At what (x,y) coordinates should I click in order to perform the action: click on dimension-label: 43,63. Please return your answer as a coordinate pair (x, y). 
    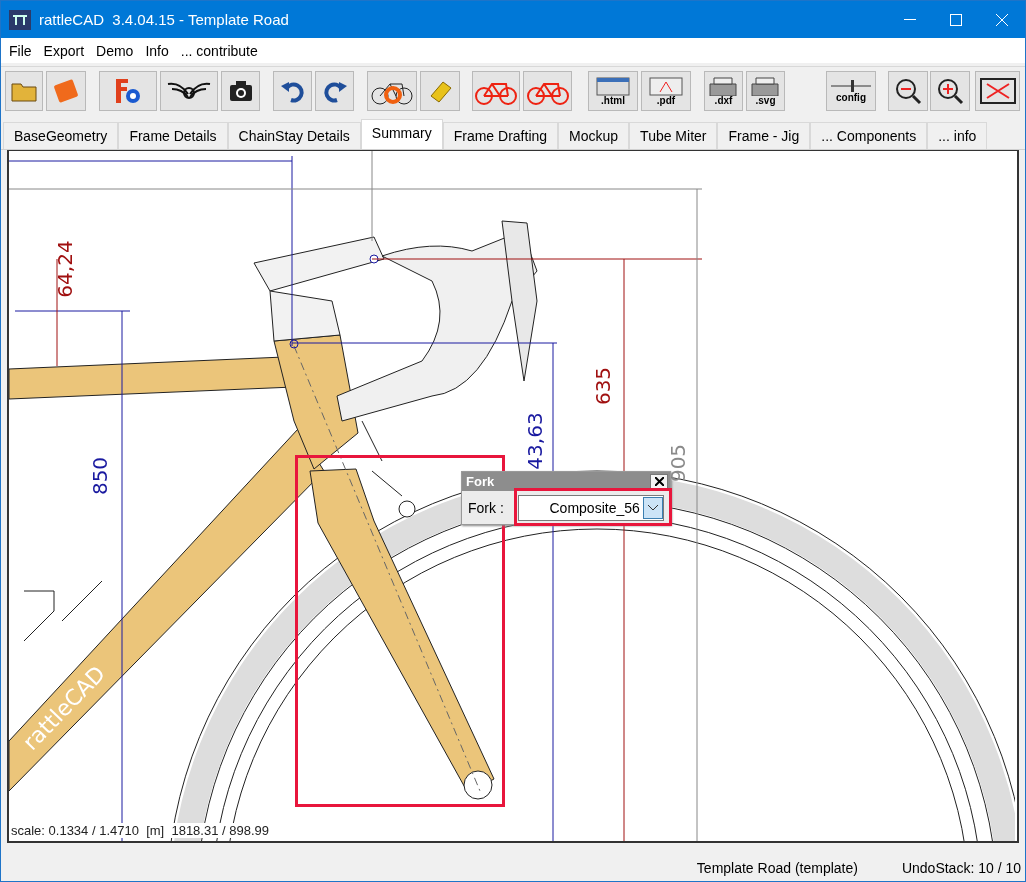
    Looking at the image, I should click on (535, 441).